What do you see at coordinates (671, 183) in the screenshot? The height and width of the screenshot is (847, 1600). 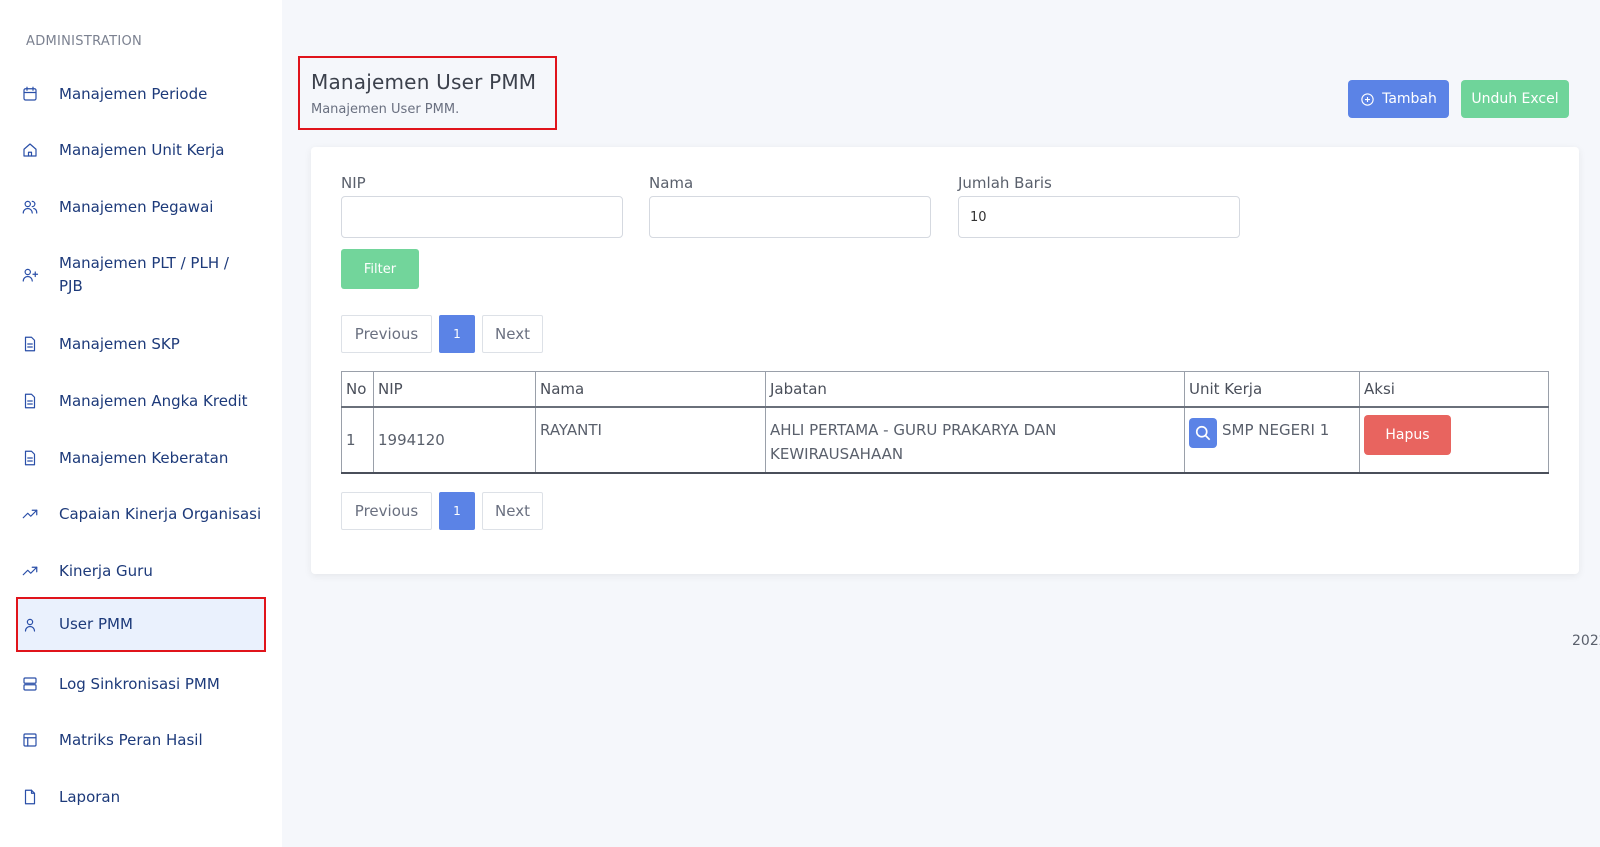 I see `nama-label: Nama` at bounding box center [671, 183].